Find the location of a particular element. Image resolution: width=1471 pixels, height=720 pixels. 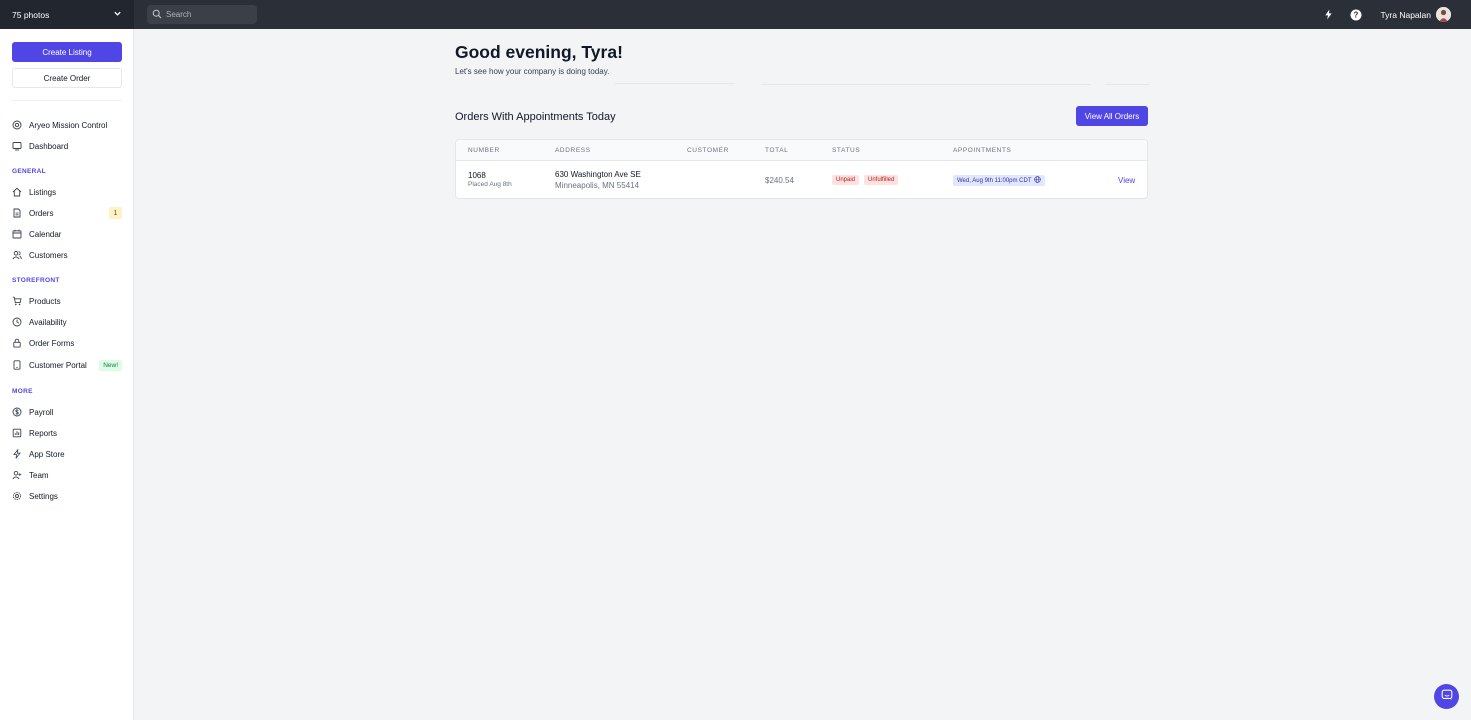

calendar-icon is located at coordinates (17, 234).